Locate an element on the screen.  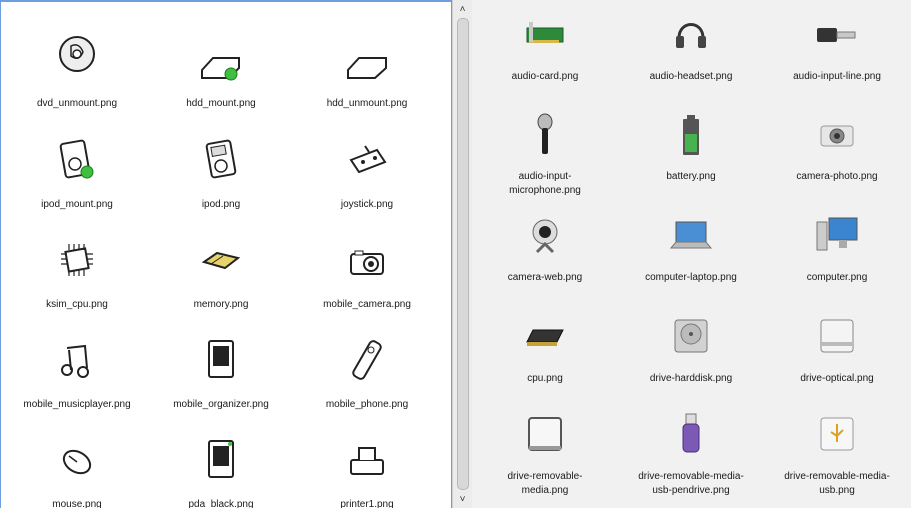
file-item: battery.png is located at coordinates (691, 150).